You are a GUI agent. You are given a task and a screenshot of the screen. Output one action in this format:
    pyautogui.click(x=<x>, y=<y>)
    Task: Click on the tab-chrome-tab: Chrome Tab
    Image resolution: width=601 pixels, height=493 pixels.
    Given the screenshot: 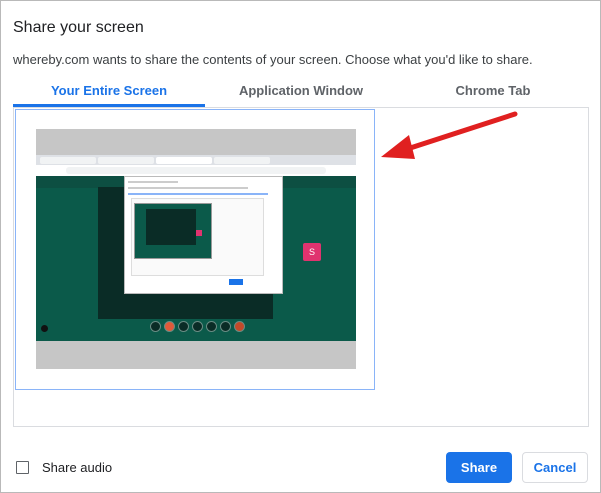 What is the action you would take?
    pyautogui.click(x=493, y=93)
    